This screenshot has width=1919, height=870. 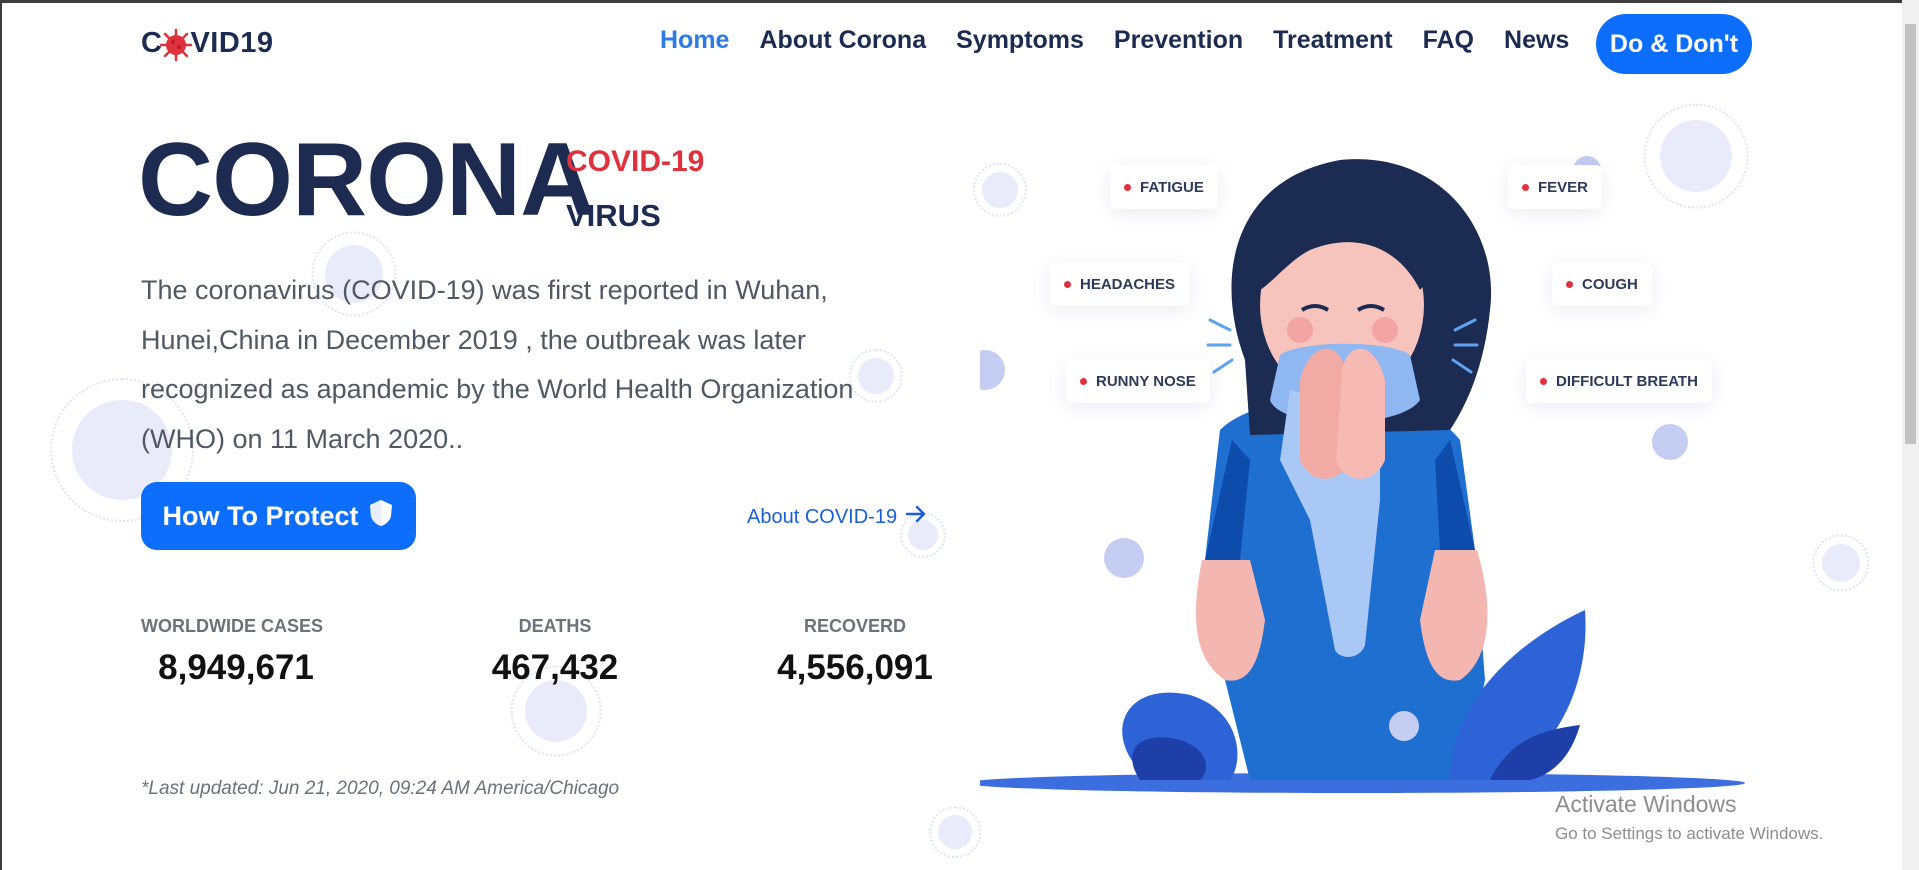 I want to click on stat-value-worldwide: 8,949,671, so click(x=236, y=667).